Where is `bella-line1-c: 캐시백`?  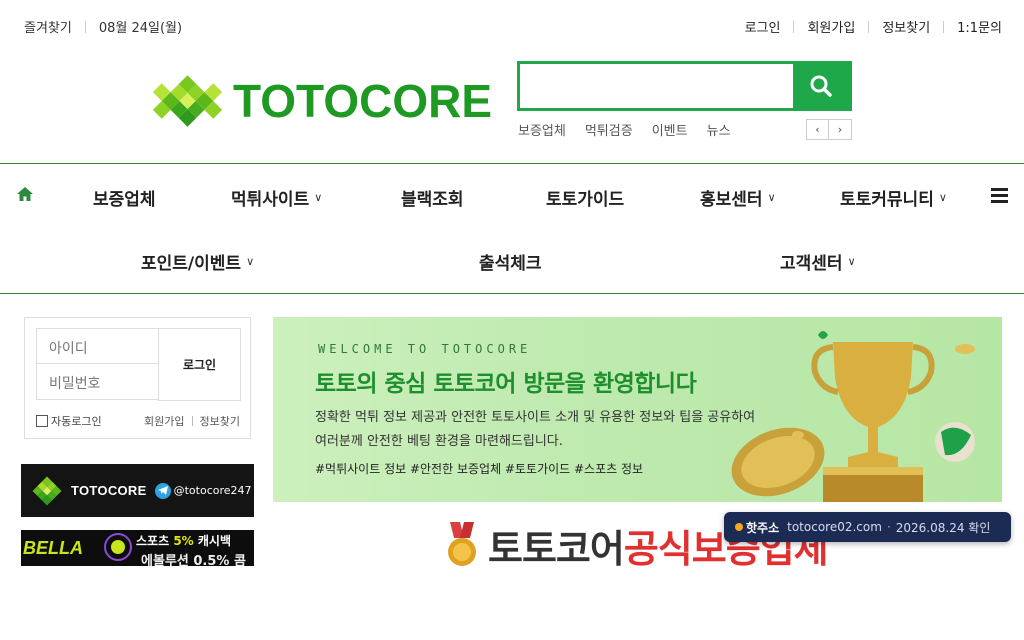 bella-line1-c: 캐시백 is located at coordinates (212, 541).